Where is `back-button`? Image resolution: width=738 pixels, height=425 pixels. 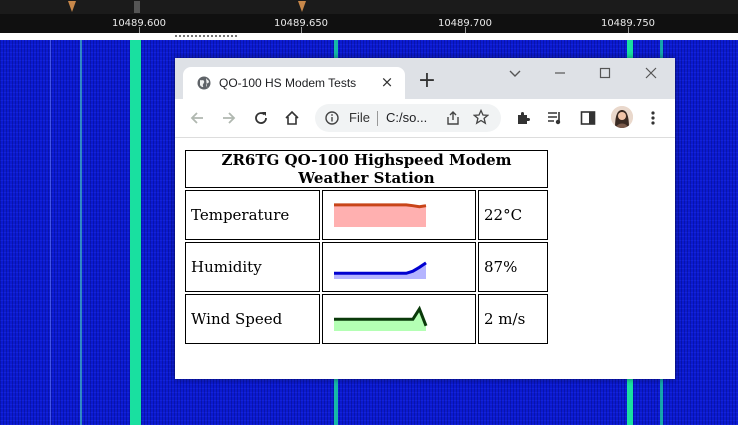 back-button is located at coordinates (197, 118).